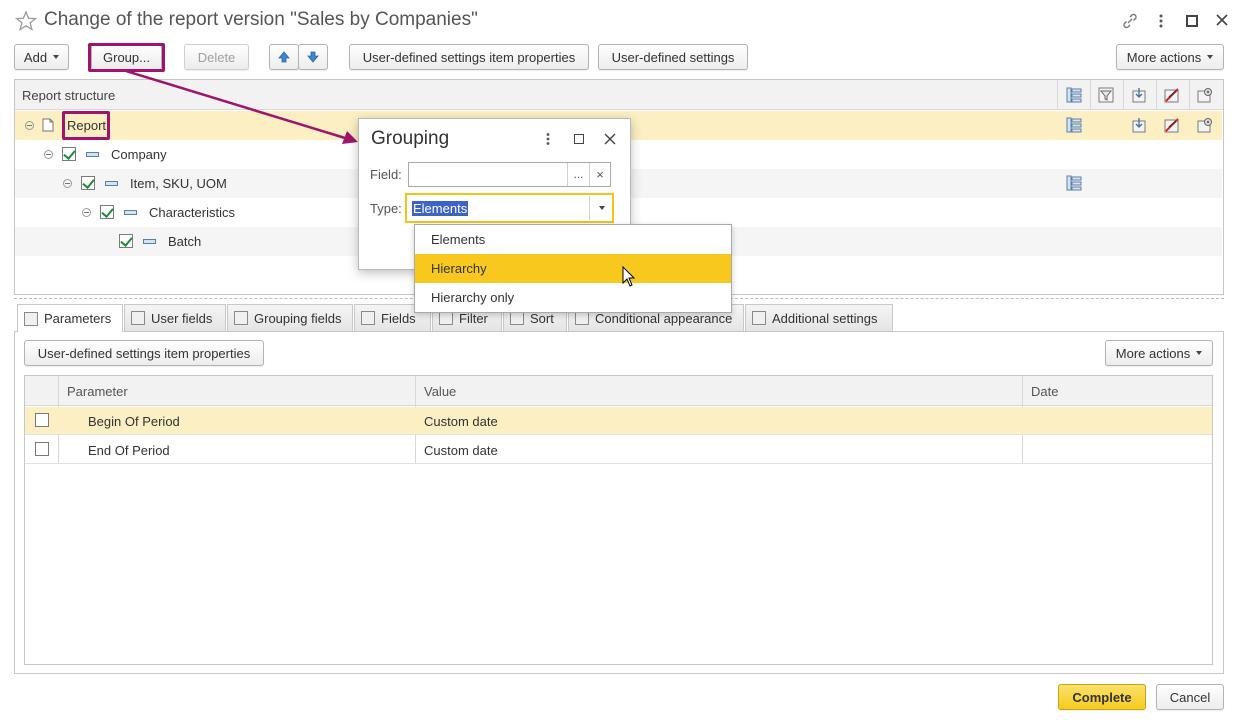  I want to click on dropdown-option-hierarchy: Hierarchy, so click(573, 268).